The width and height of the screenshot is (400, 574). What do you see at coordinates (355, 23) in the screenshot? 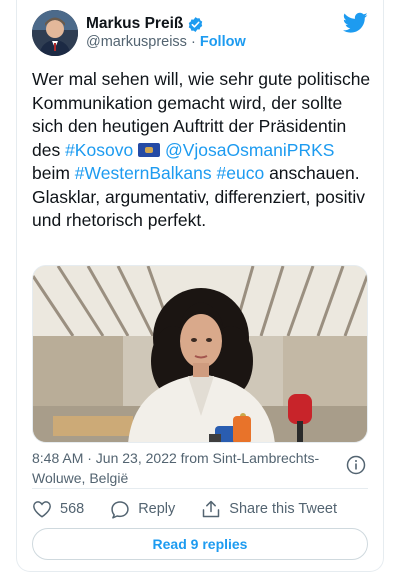
I see `twitter-bird-icon` at bounding box center [355, 23].